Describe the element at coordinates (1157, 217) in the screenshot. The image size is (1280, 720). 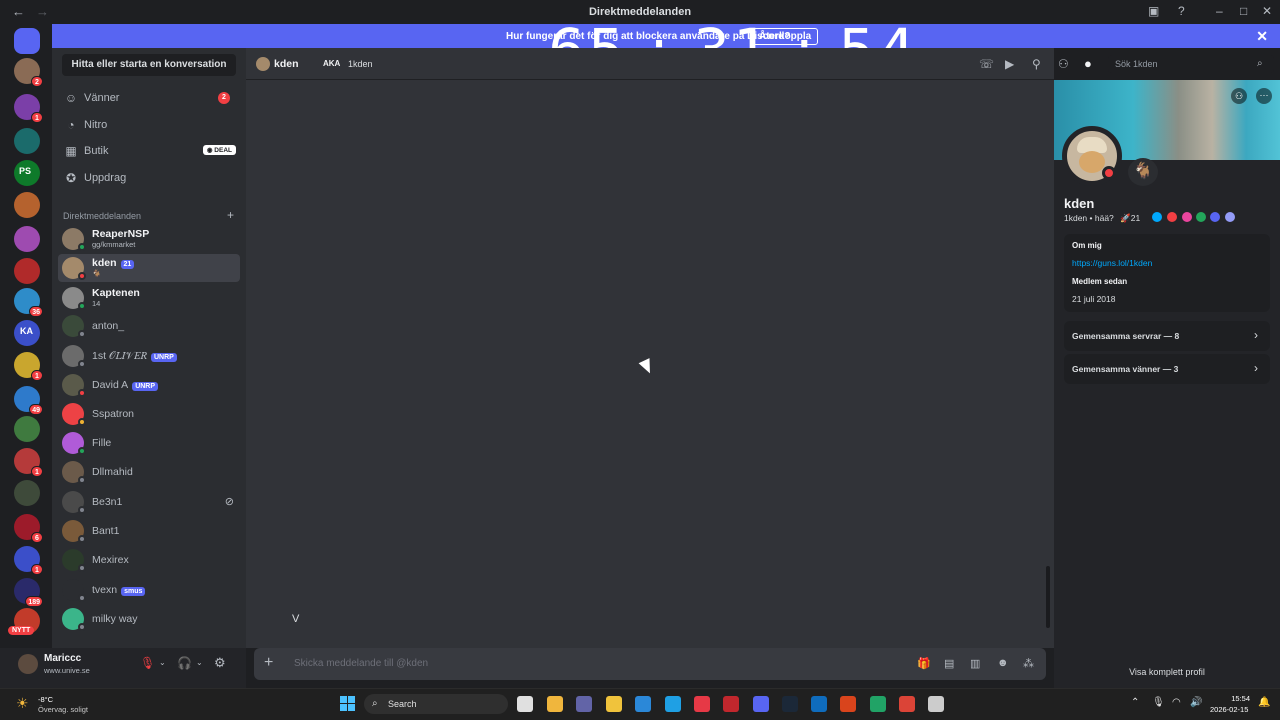
I see `badge-hypesquad-icon` at that location.